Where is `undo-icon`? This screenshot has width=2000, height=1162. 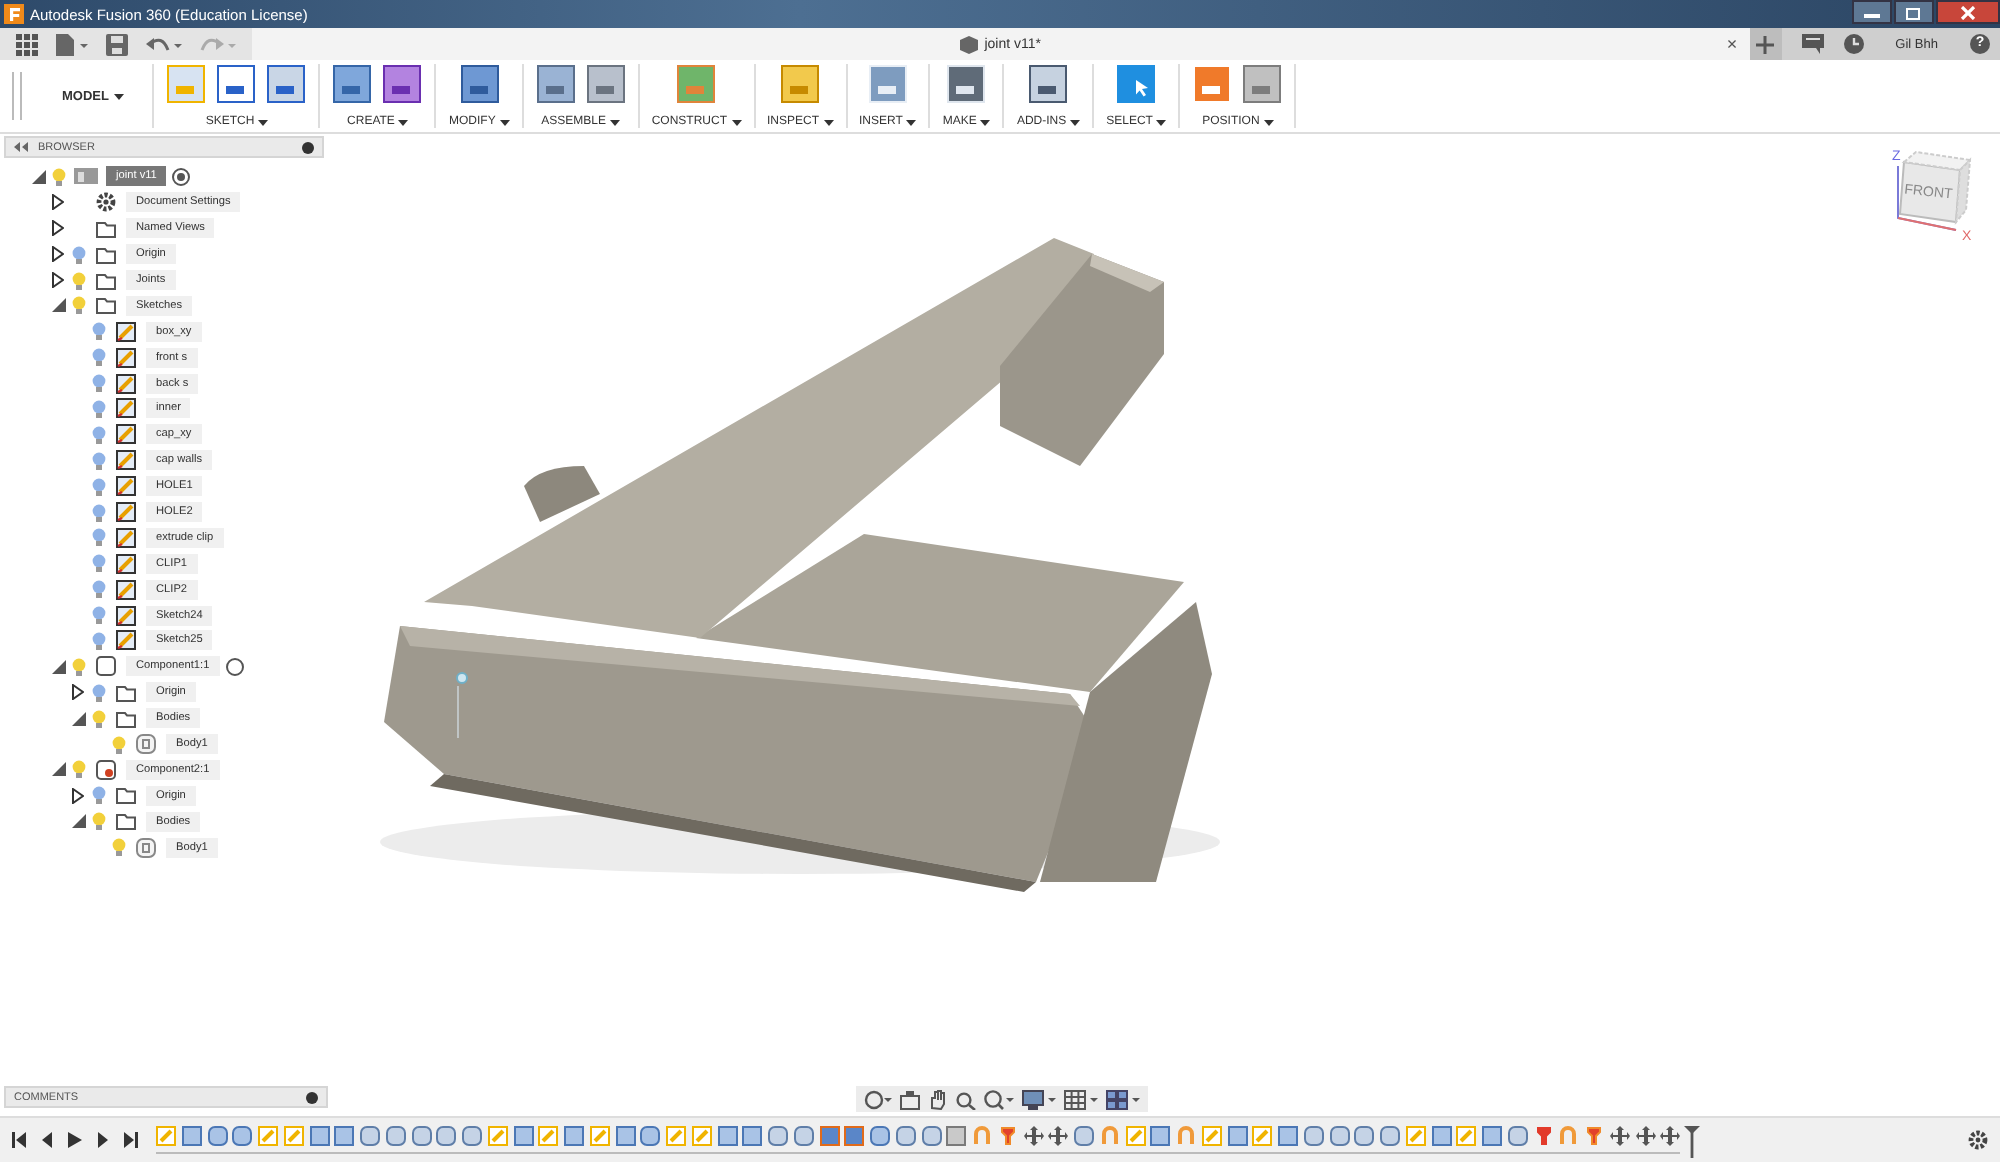 undo-icon is located at coordinates (164, 44).